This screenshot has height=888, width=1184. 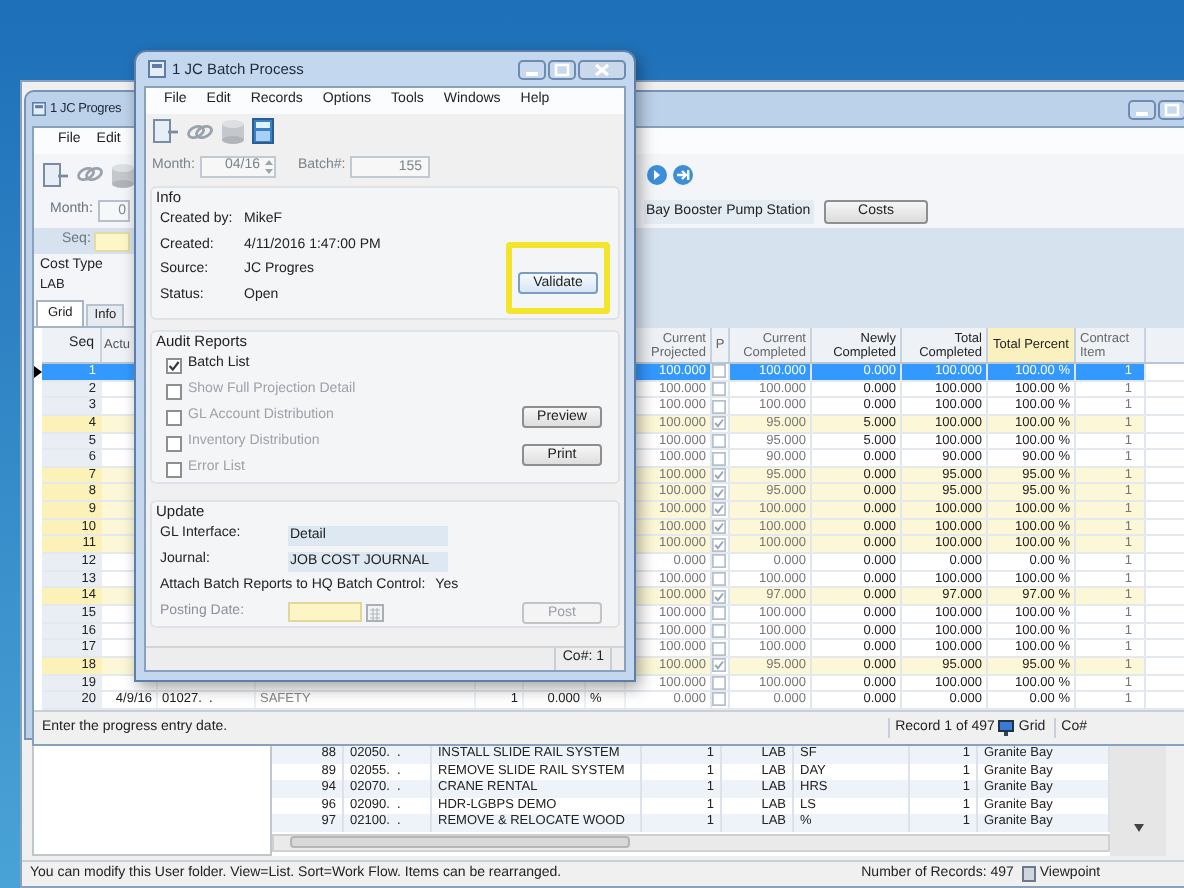 I want to click on monitor-icon, so click(x=1006, y=727).